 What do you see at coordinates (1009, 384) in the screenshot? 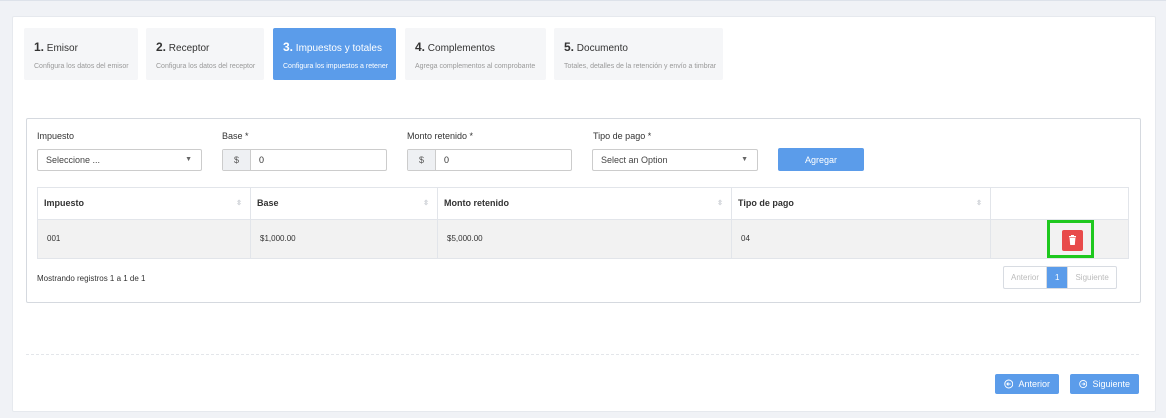
I see `arrow-left-circle-icon` at bounding box center [1009, 384].